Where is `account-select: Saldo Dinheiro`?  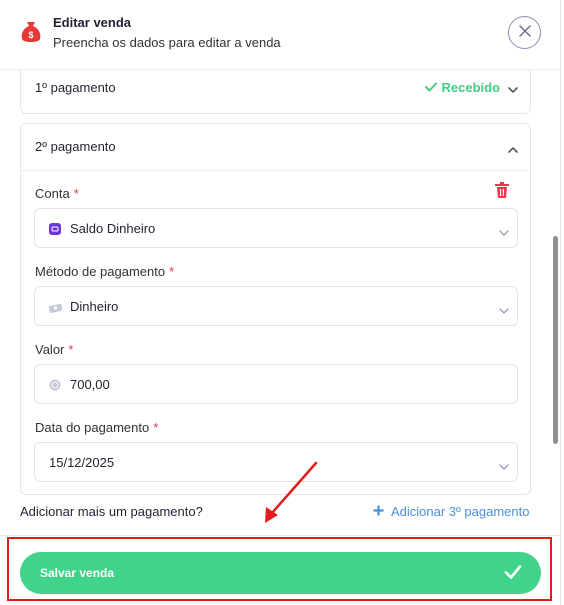
account-select: Saldo Dinheiro is located at coordinates (276, 228).